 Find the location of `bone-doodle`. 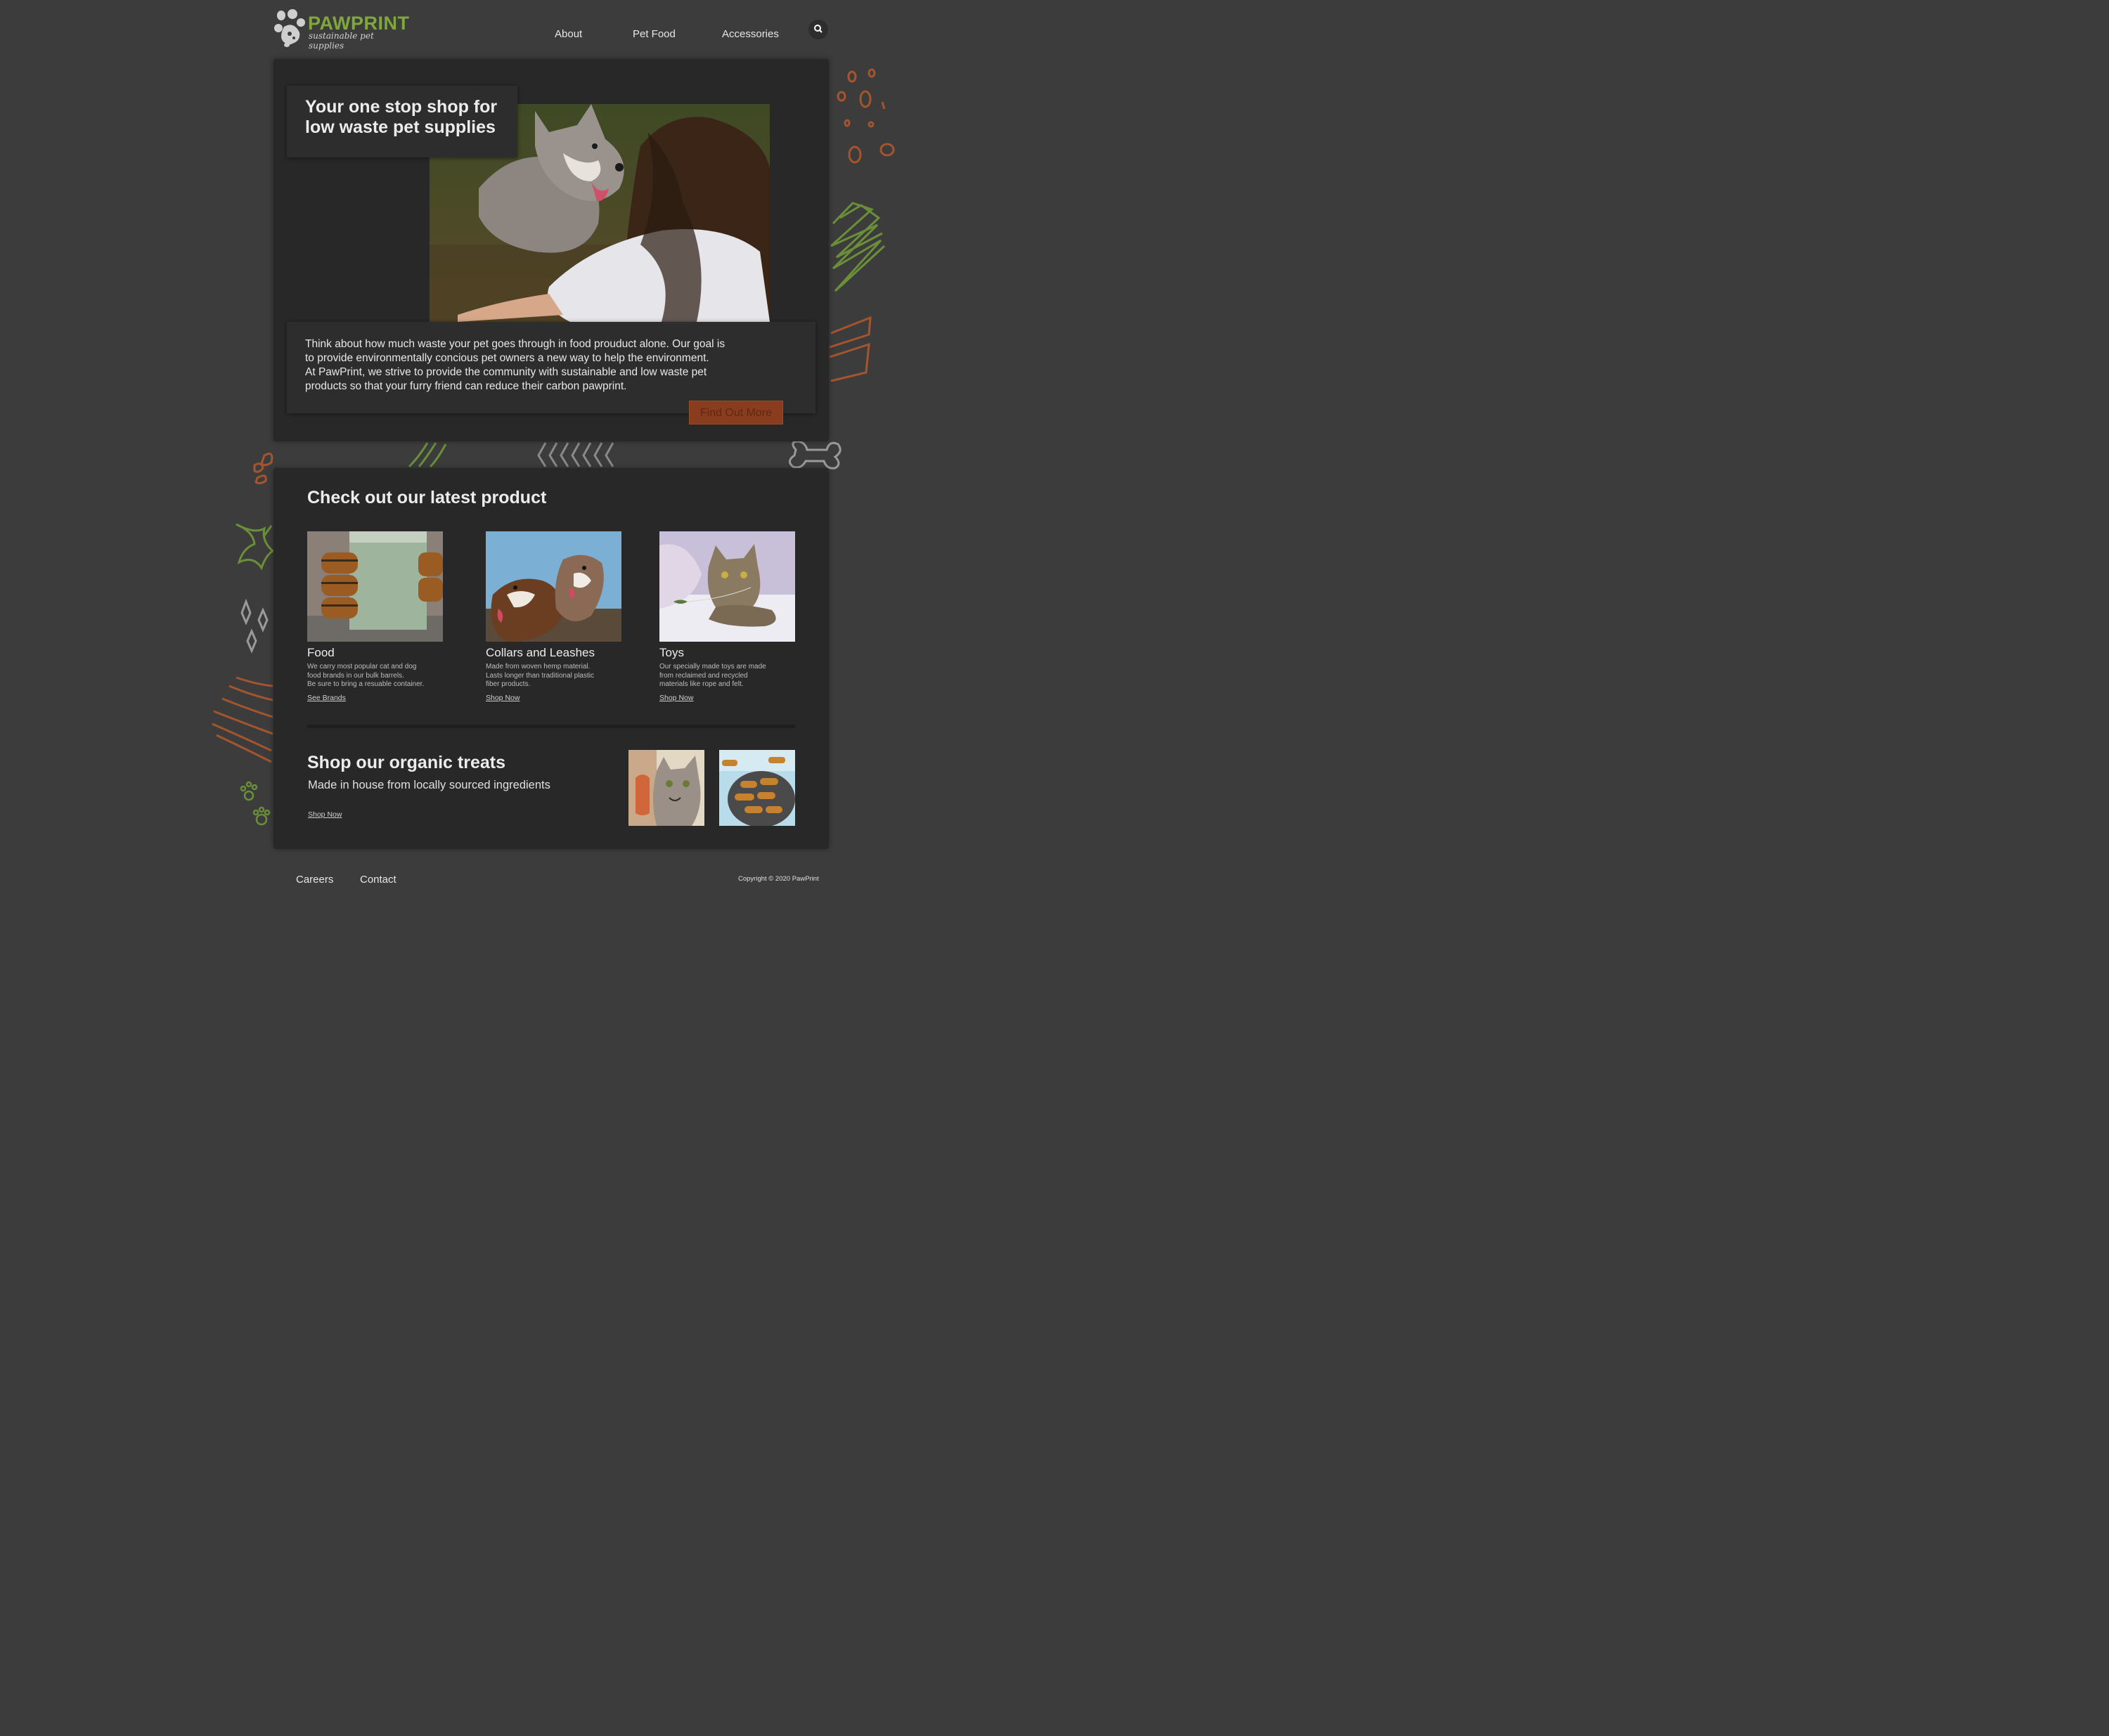

bone-doodle is located at coordinates (815, 454).